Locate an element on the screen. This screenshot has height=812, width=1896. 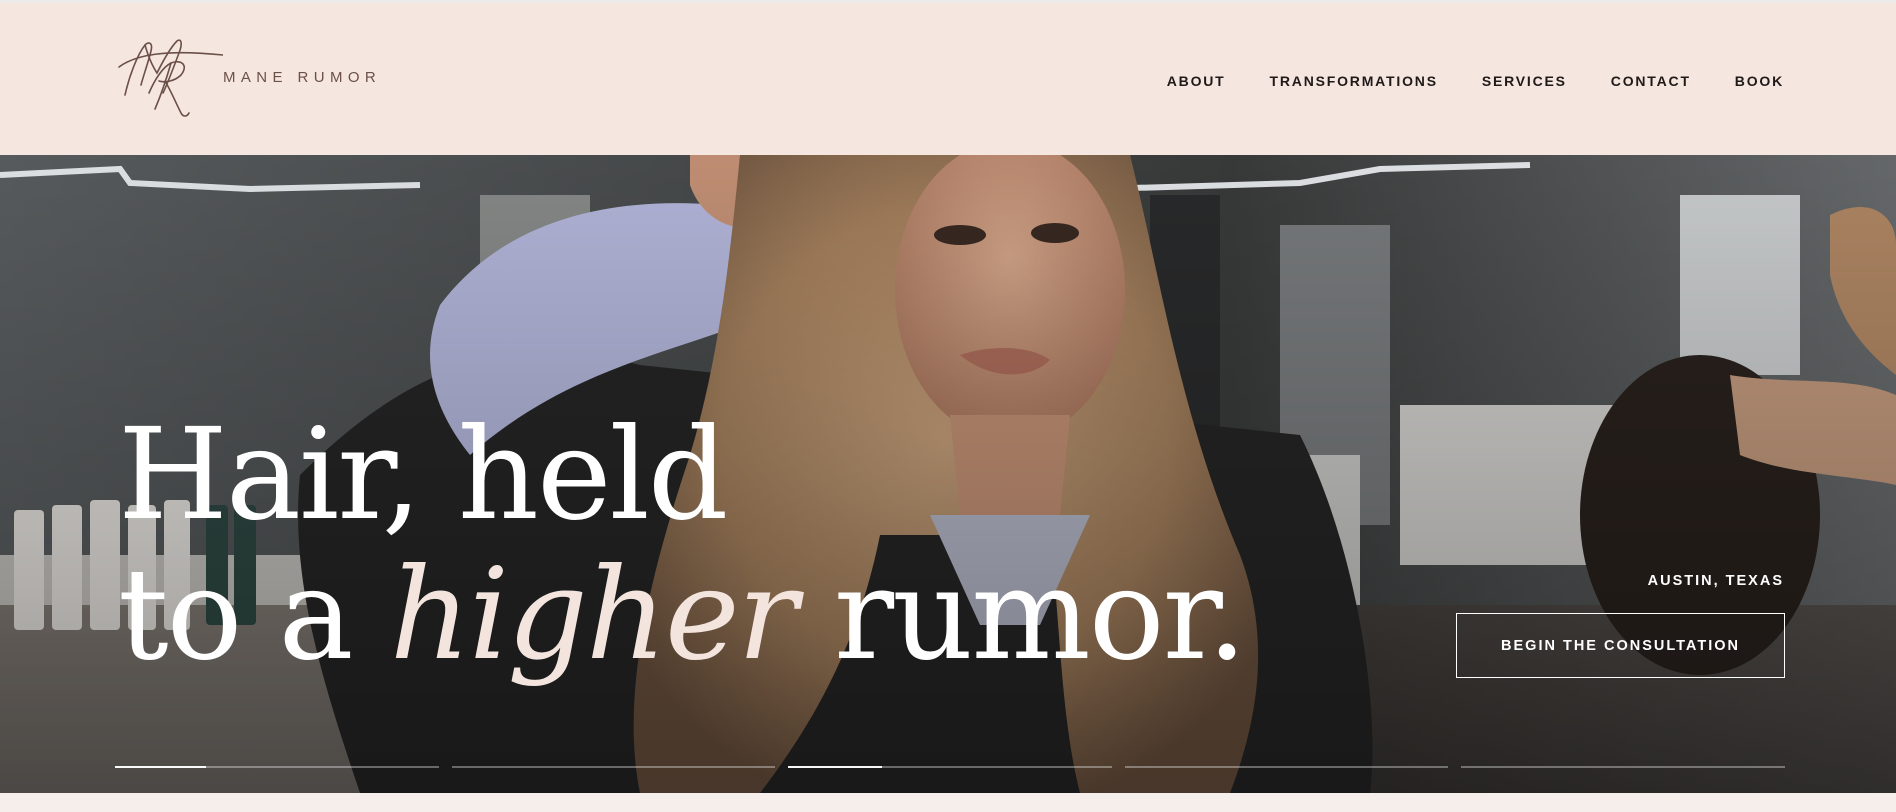
slide-progress is located at coordinates (950, 767).